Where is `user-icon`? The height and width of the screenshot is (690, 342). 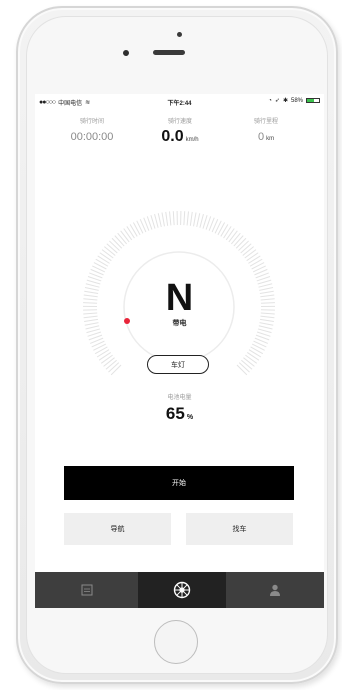 user-icon is located at coordinates (275, 590).